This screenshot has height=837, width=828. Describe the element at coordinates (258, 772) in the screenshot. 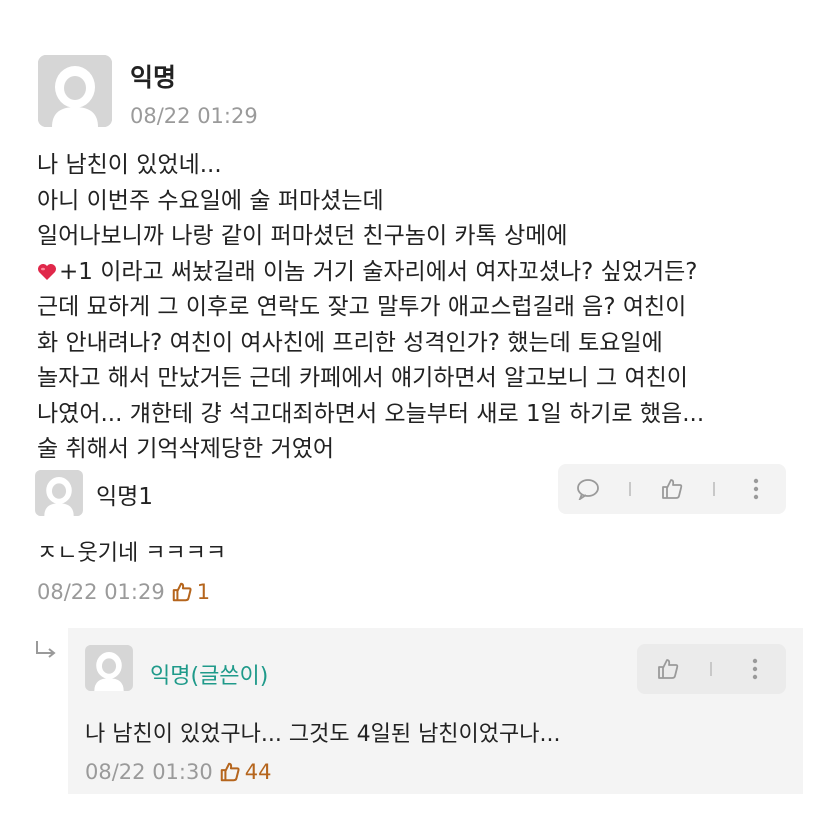

I see `like-count: 44` at that location.